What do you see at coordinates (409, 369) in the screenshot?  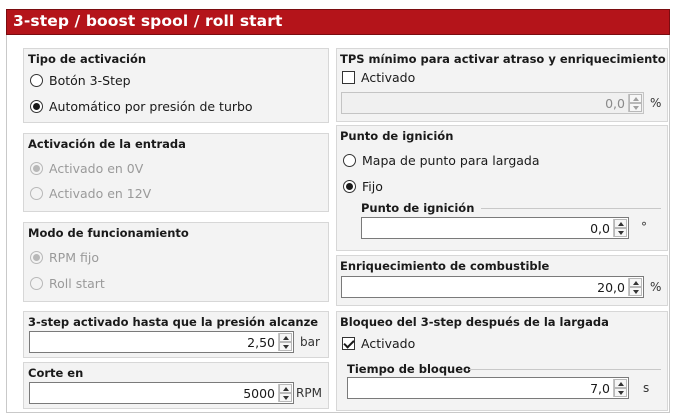 I see `lockout-time-label: Tiempo de bloqueo` at bounding box center [409, 369].